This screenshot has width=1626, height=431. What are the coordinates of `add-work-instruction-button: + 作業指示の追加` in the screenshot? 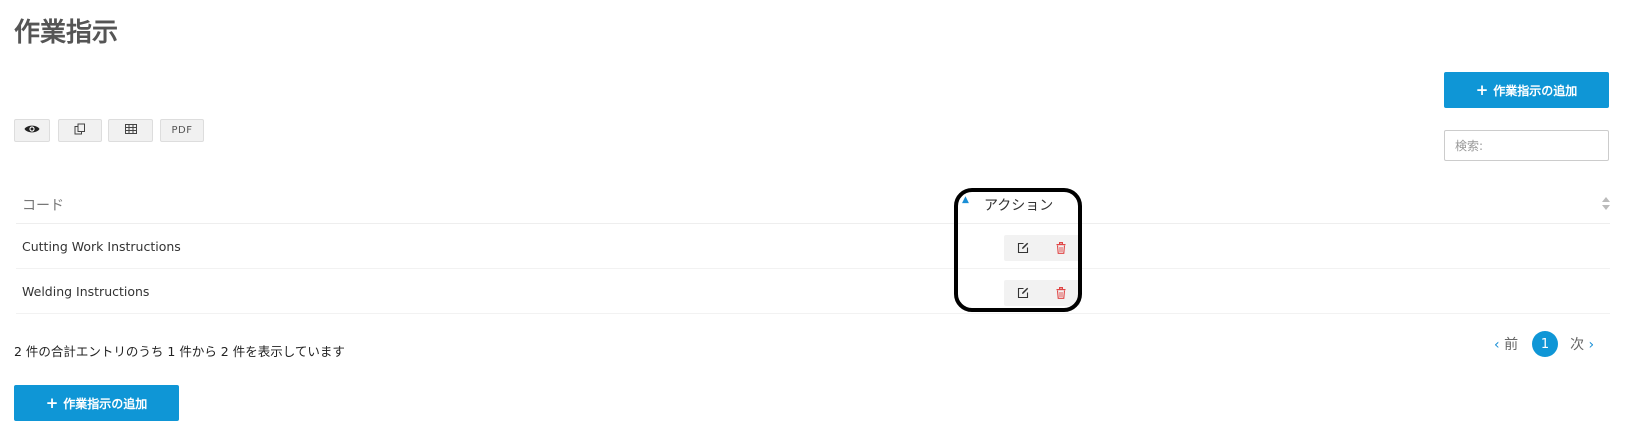 It's located at (1526, 90).